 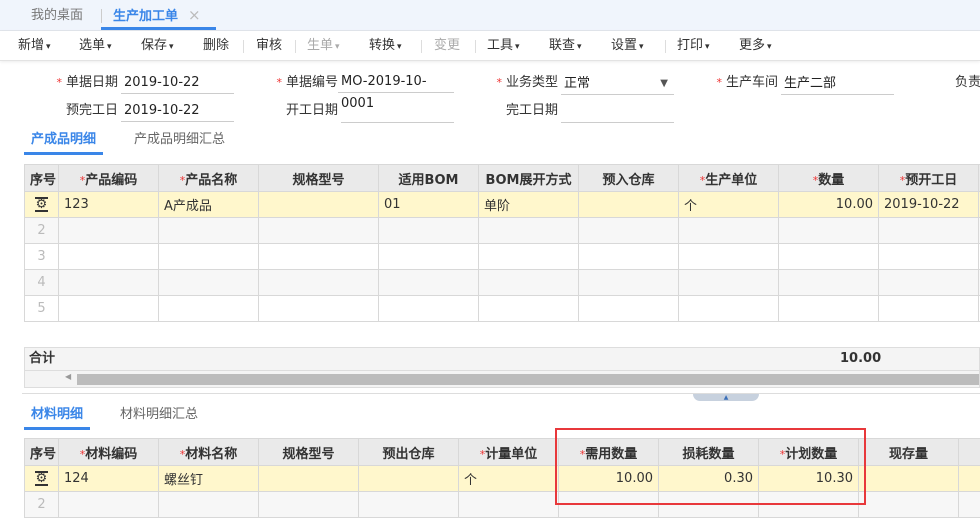 I want to click on horizontal-scrollbar: ◀, so click(x=502, y=379).